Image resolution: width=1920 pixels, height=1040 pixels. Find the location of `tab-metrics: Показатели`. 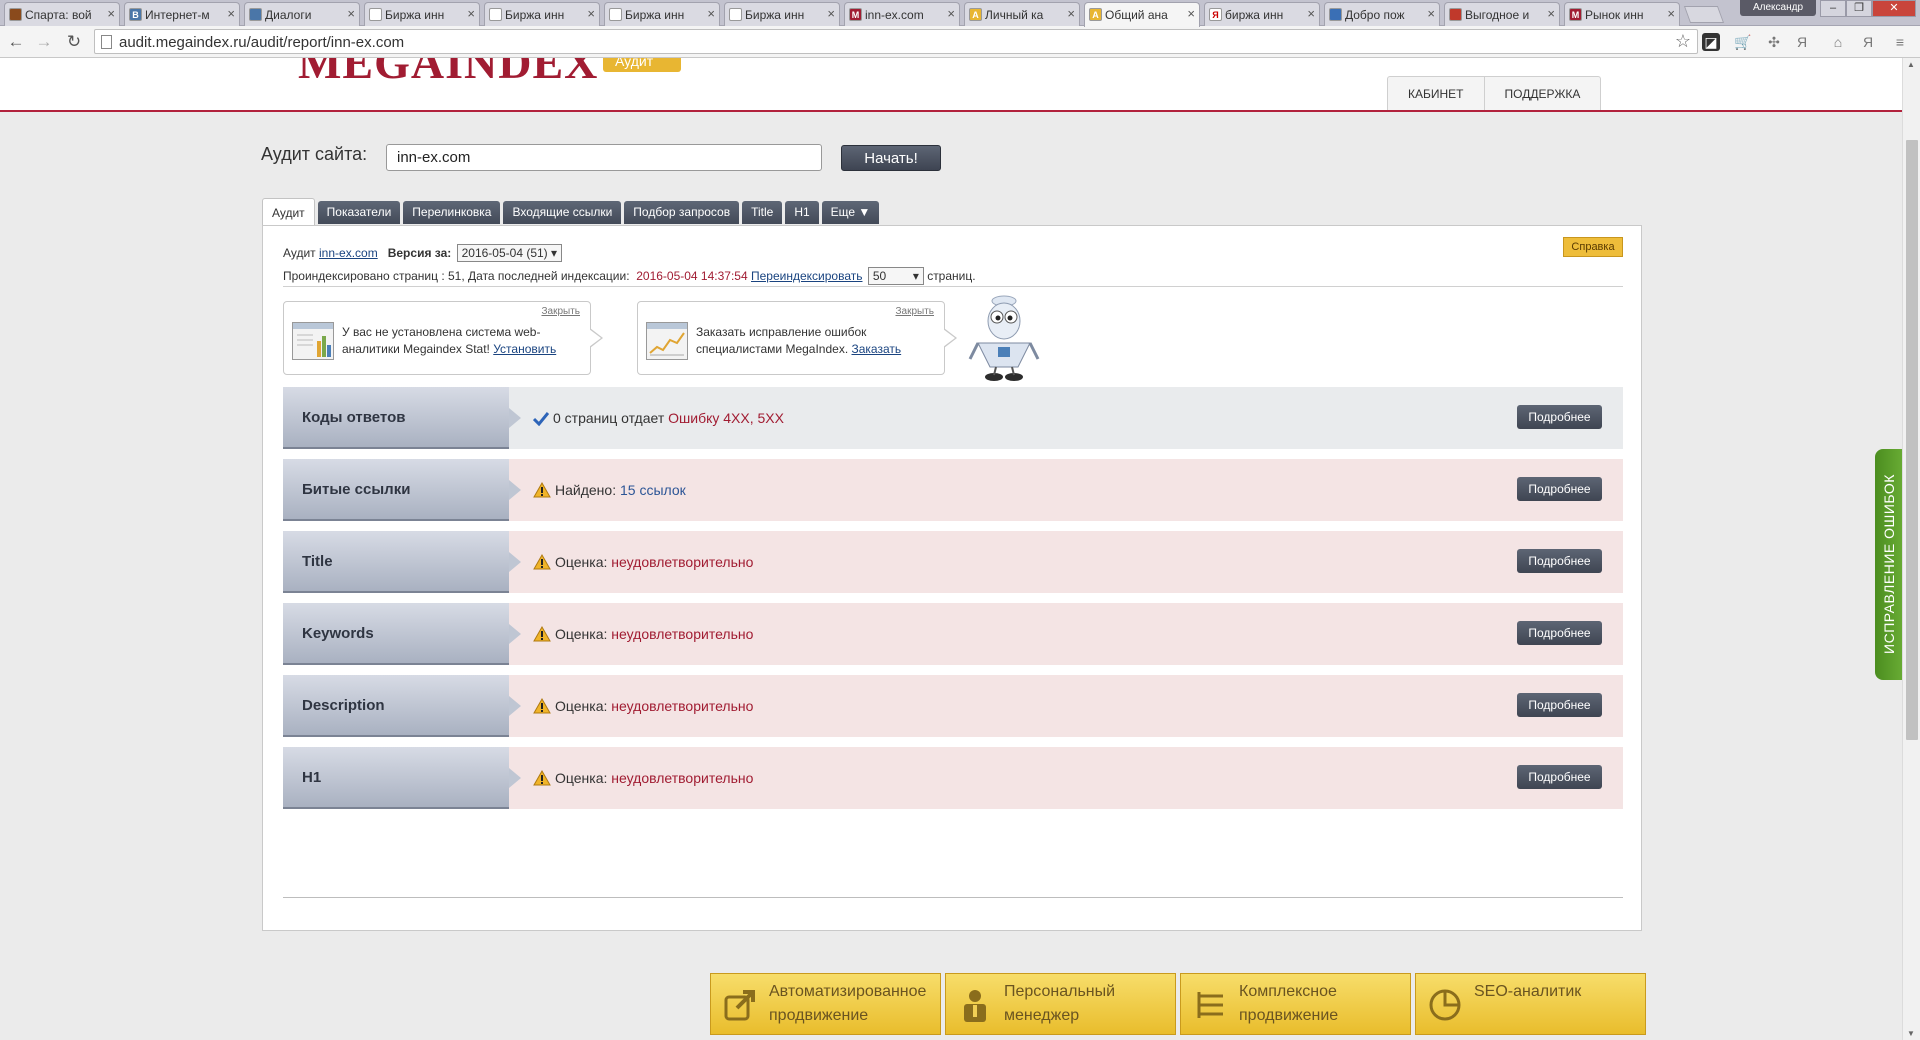

tab-metrics: Показатели is located at coordinates (359, 212).